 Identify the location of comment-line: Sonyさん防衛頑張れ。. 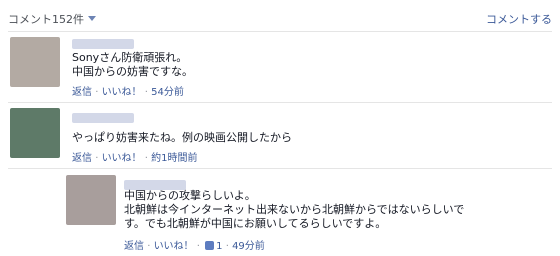
(130, 57).